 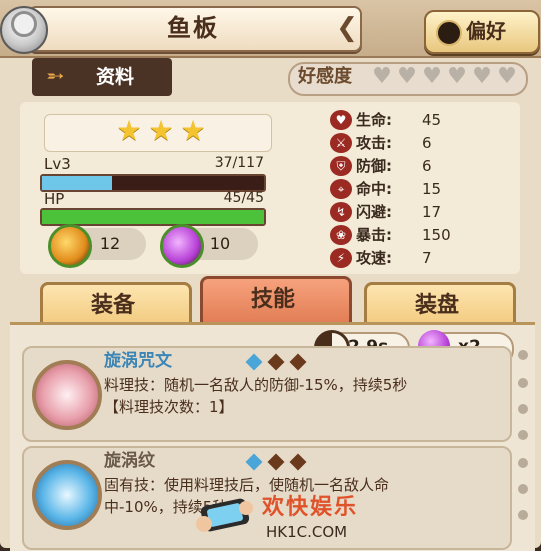 What do you see at coordinates (374, 235) in the screenshot?
I see `stat-label: 暴击:` at bounding box center [374, 235].